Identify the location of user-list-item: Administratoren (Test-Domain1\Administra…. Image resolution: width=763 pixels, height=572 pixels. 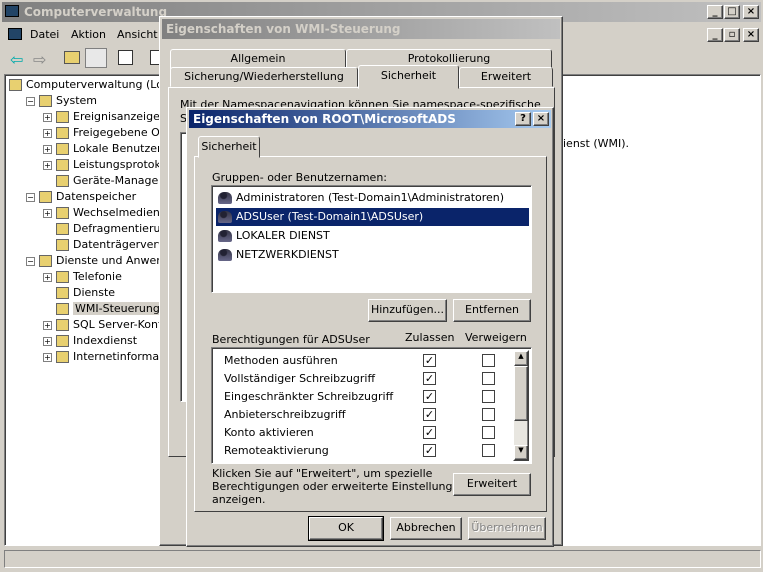
(360, 198).